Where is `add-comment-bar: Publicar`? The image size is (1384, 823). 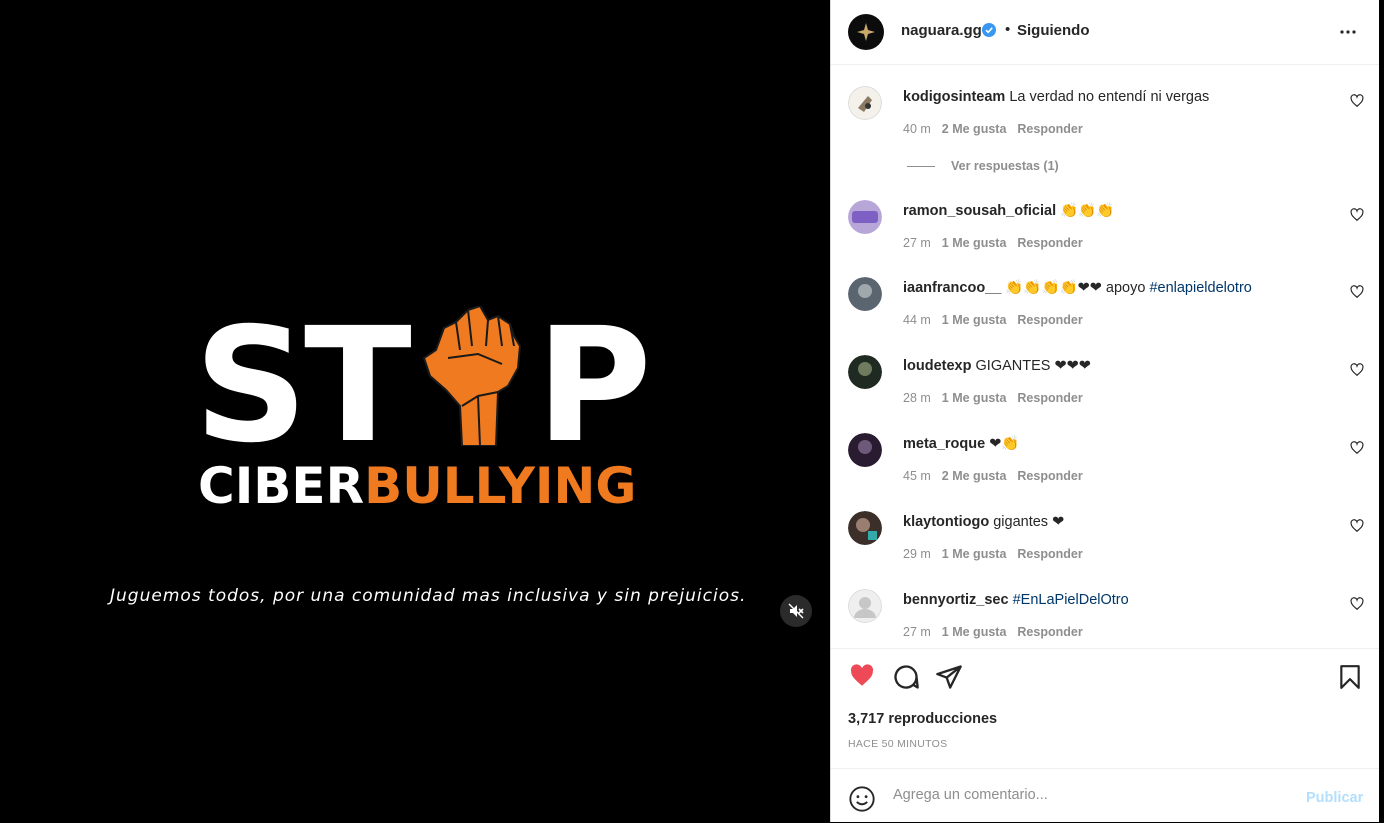
add-comment-bar: Publicar is located at coordinates (1105, 795).